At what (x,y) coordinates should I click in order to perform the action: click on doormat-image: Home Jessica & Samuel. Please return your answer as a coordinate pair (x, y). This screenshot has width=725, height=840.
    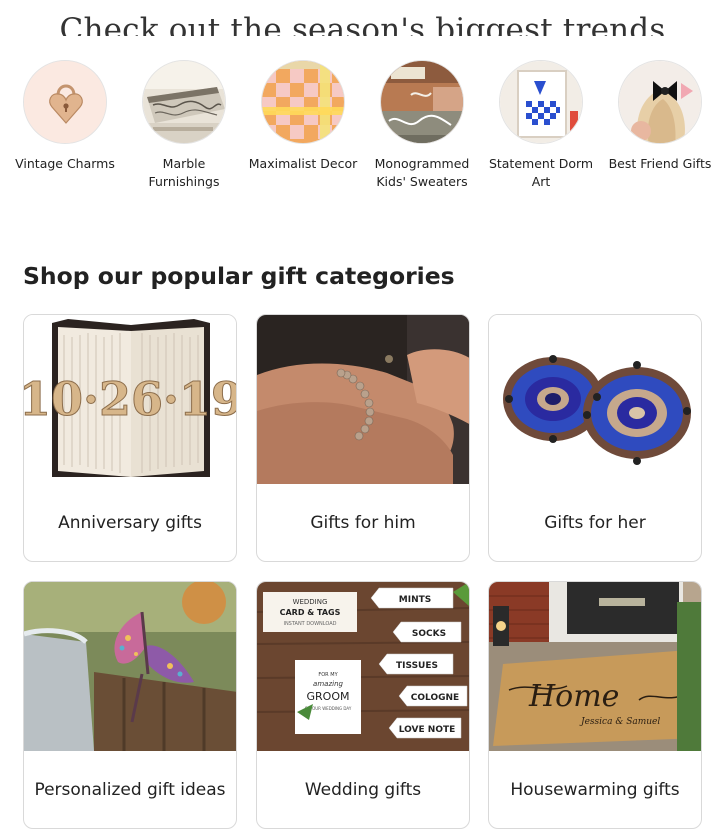
    Looking at the image, I should click on (595, 666).